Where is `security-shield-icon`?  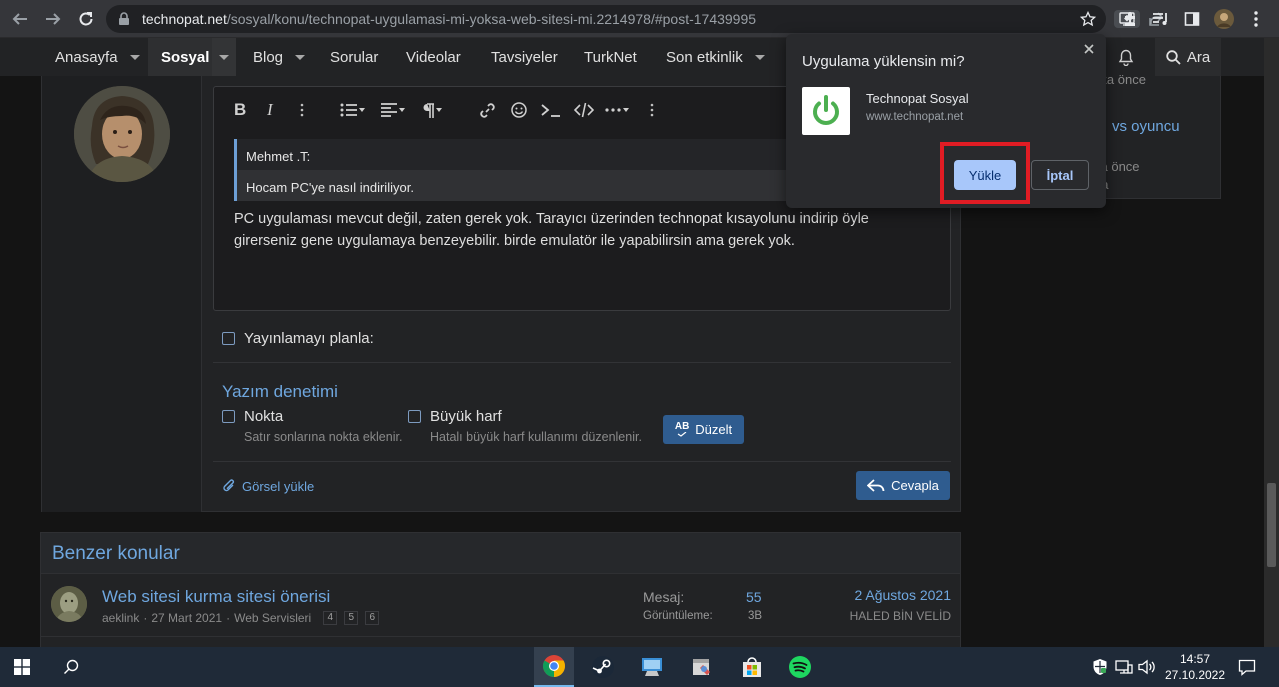
security-shield-icon is located at coordinates (1100, 667).